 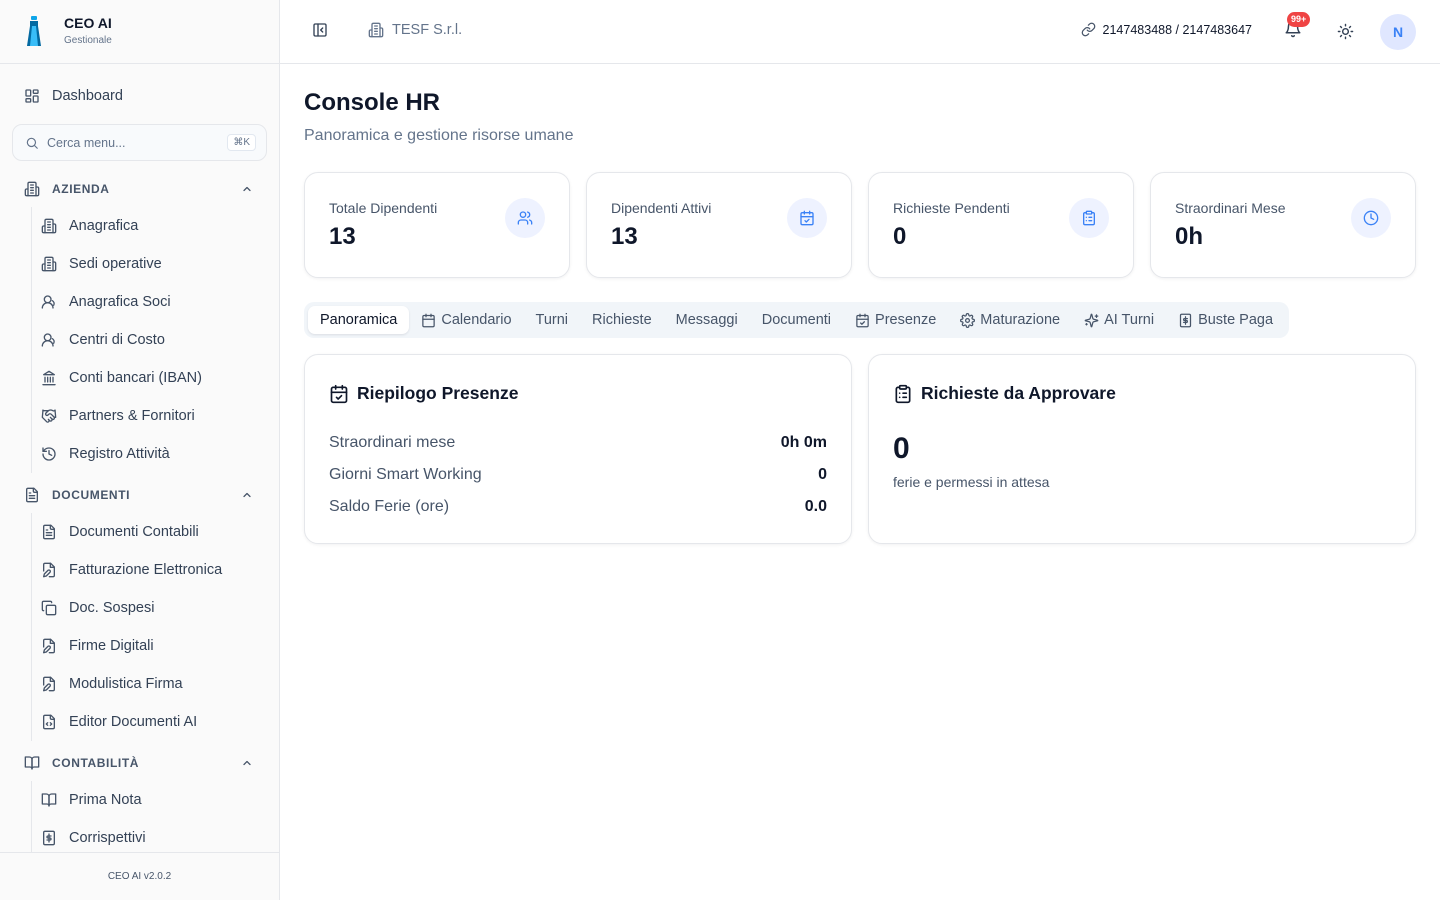 I want to click on tab-label: Turni, so click(x=552, y=320).